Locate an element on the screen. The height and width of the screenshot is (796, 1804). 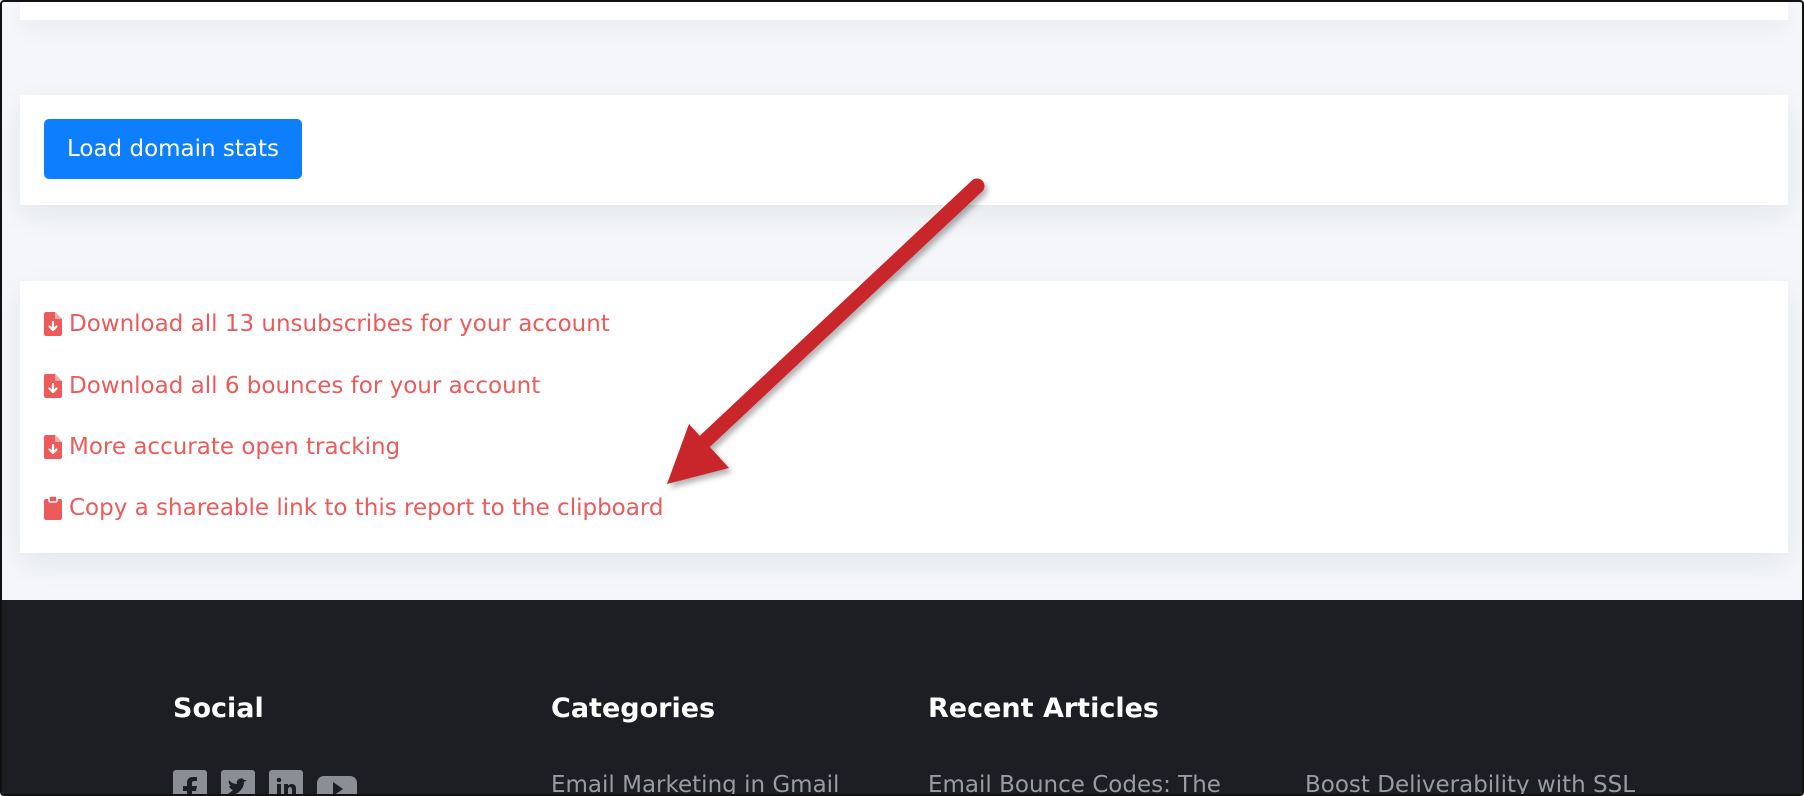
linkedin-icon is located at coordinates (286, 782).